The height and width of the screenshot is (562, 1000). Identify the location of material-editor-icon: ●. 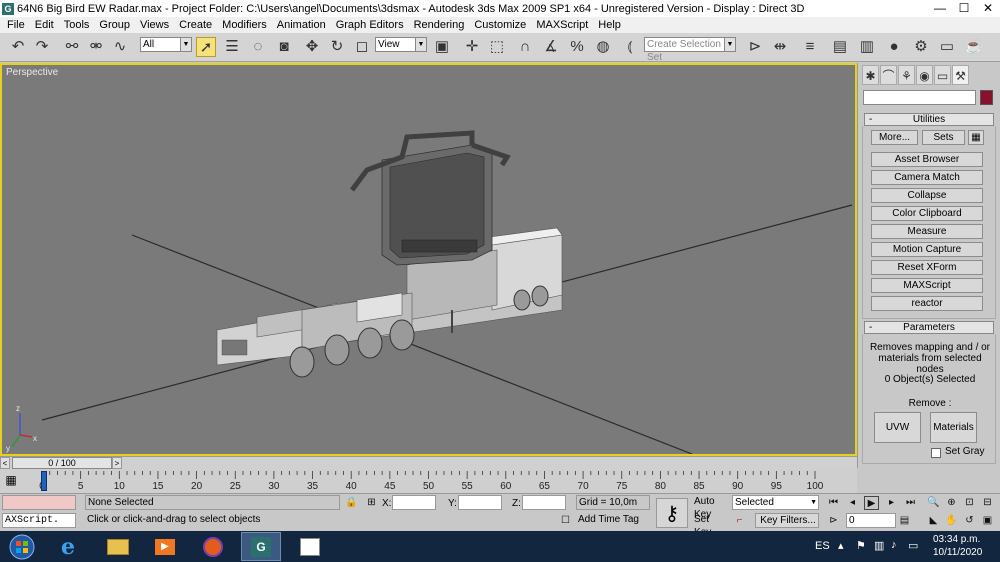
(894, 47).